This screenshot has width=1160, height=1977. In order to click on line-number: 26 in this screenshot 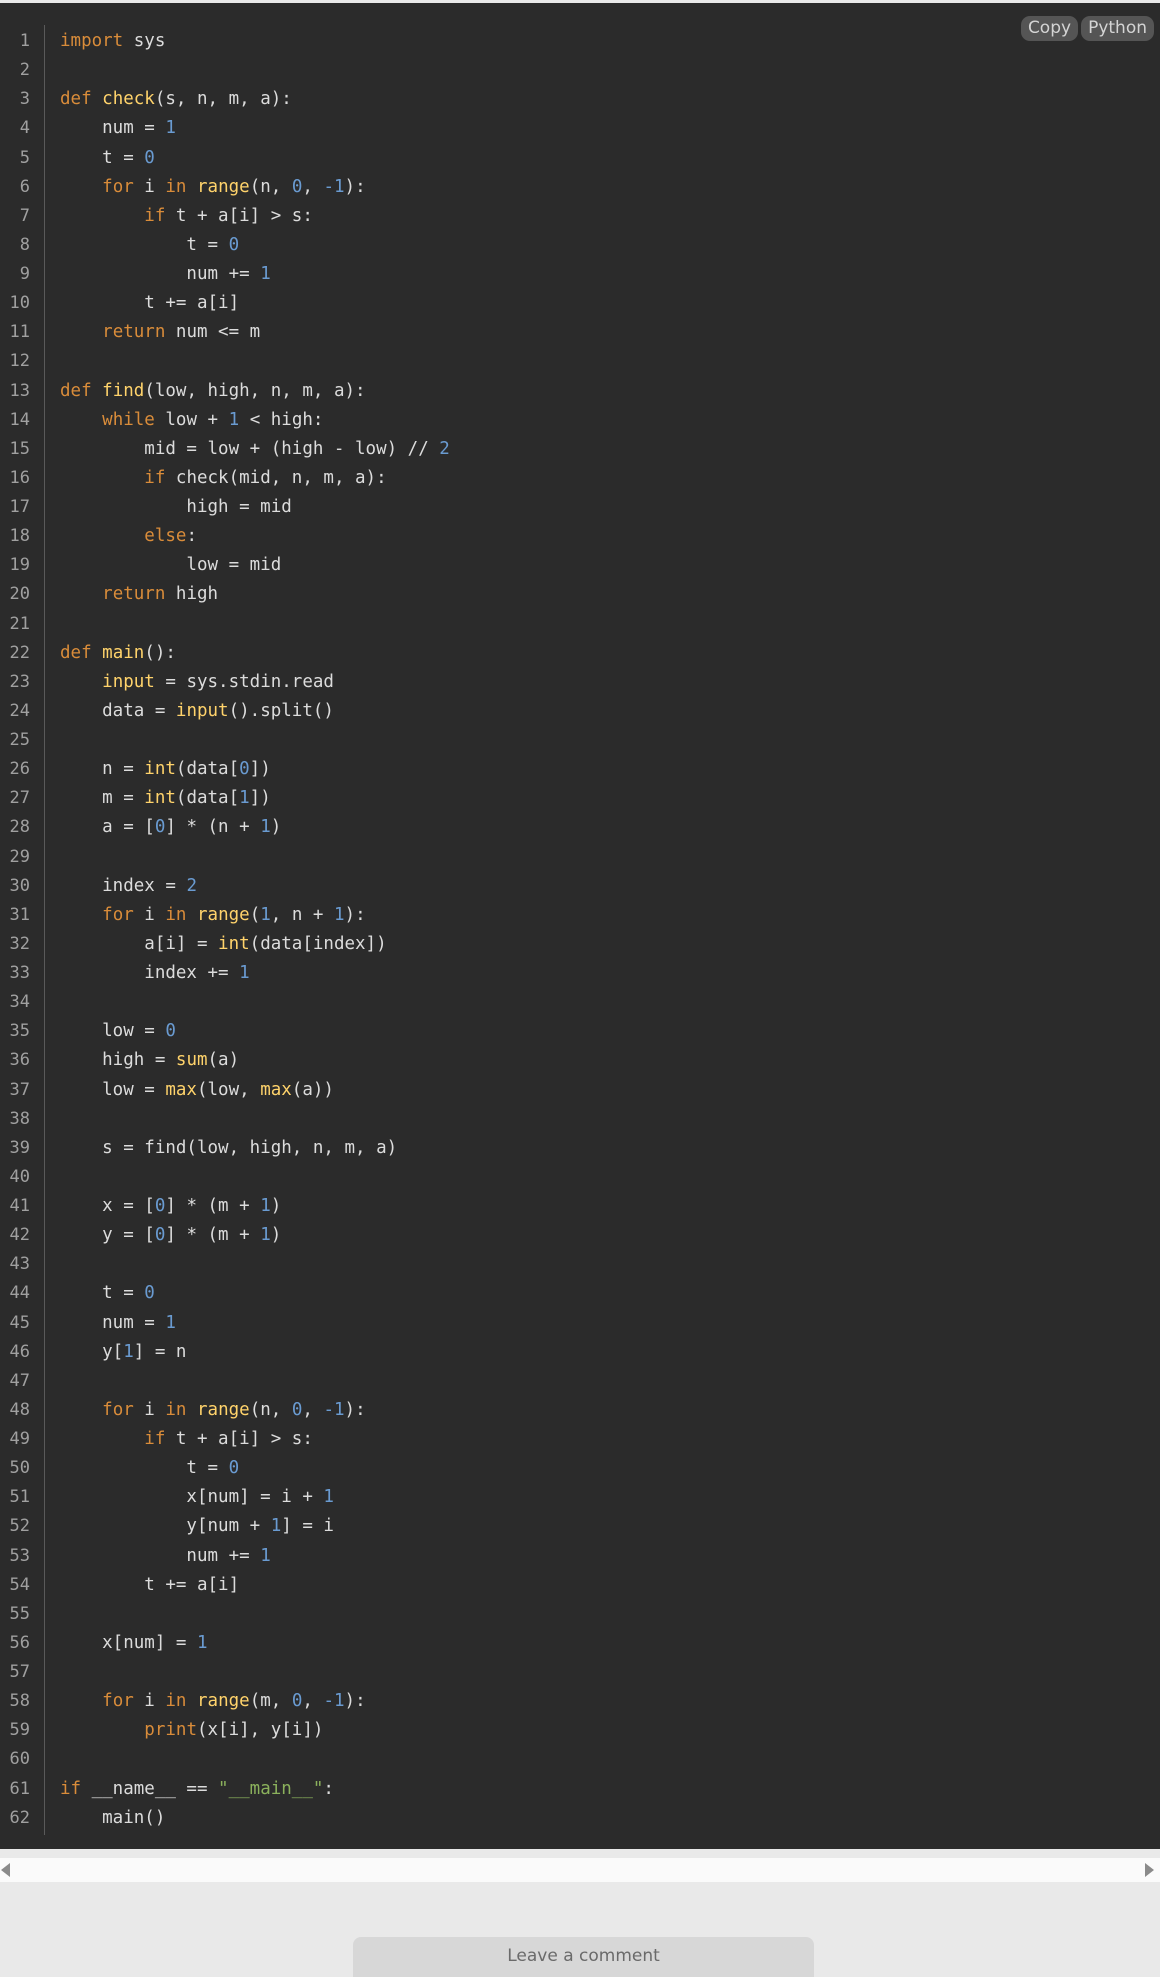, I will do `click(19, 769)`.